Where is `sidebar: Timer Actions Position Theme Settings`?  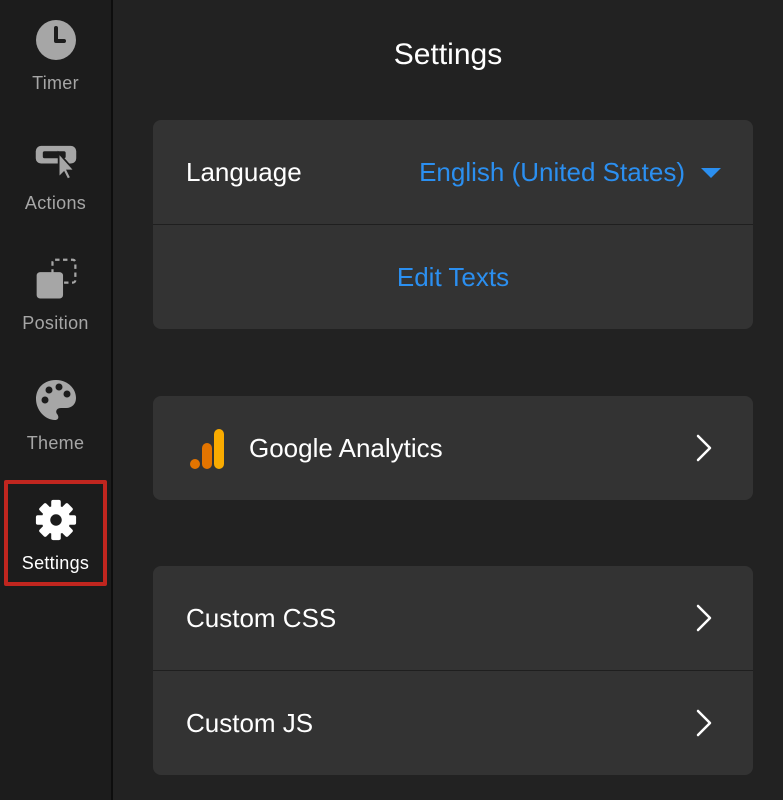
sidebar: Timer Actions Position Theme Settings is located at coordinates (56, 400).